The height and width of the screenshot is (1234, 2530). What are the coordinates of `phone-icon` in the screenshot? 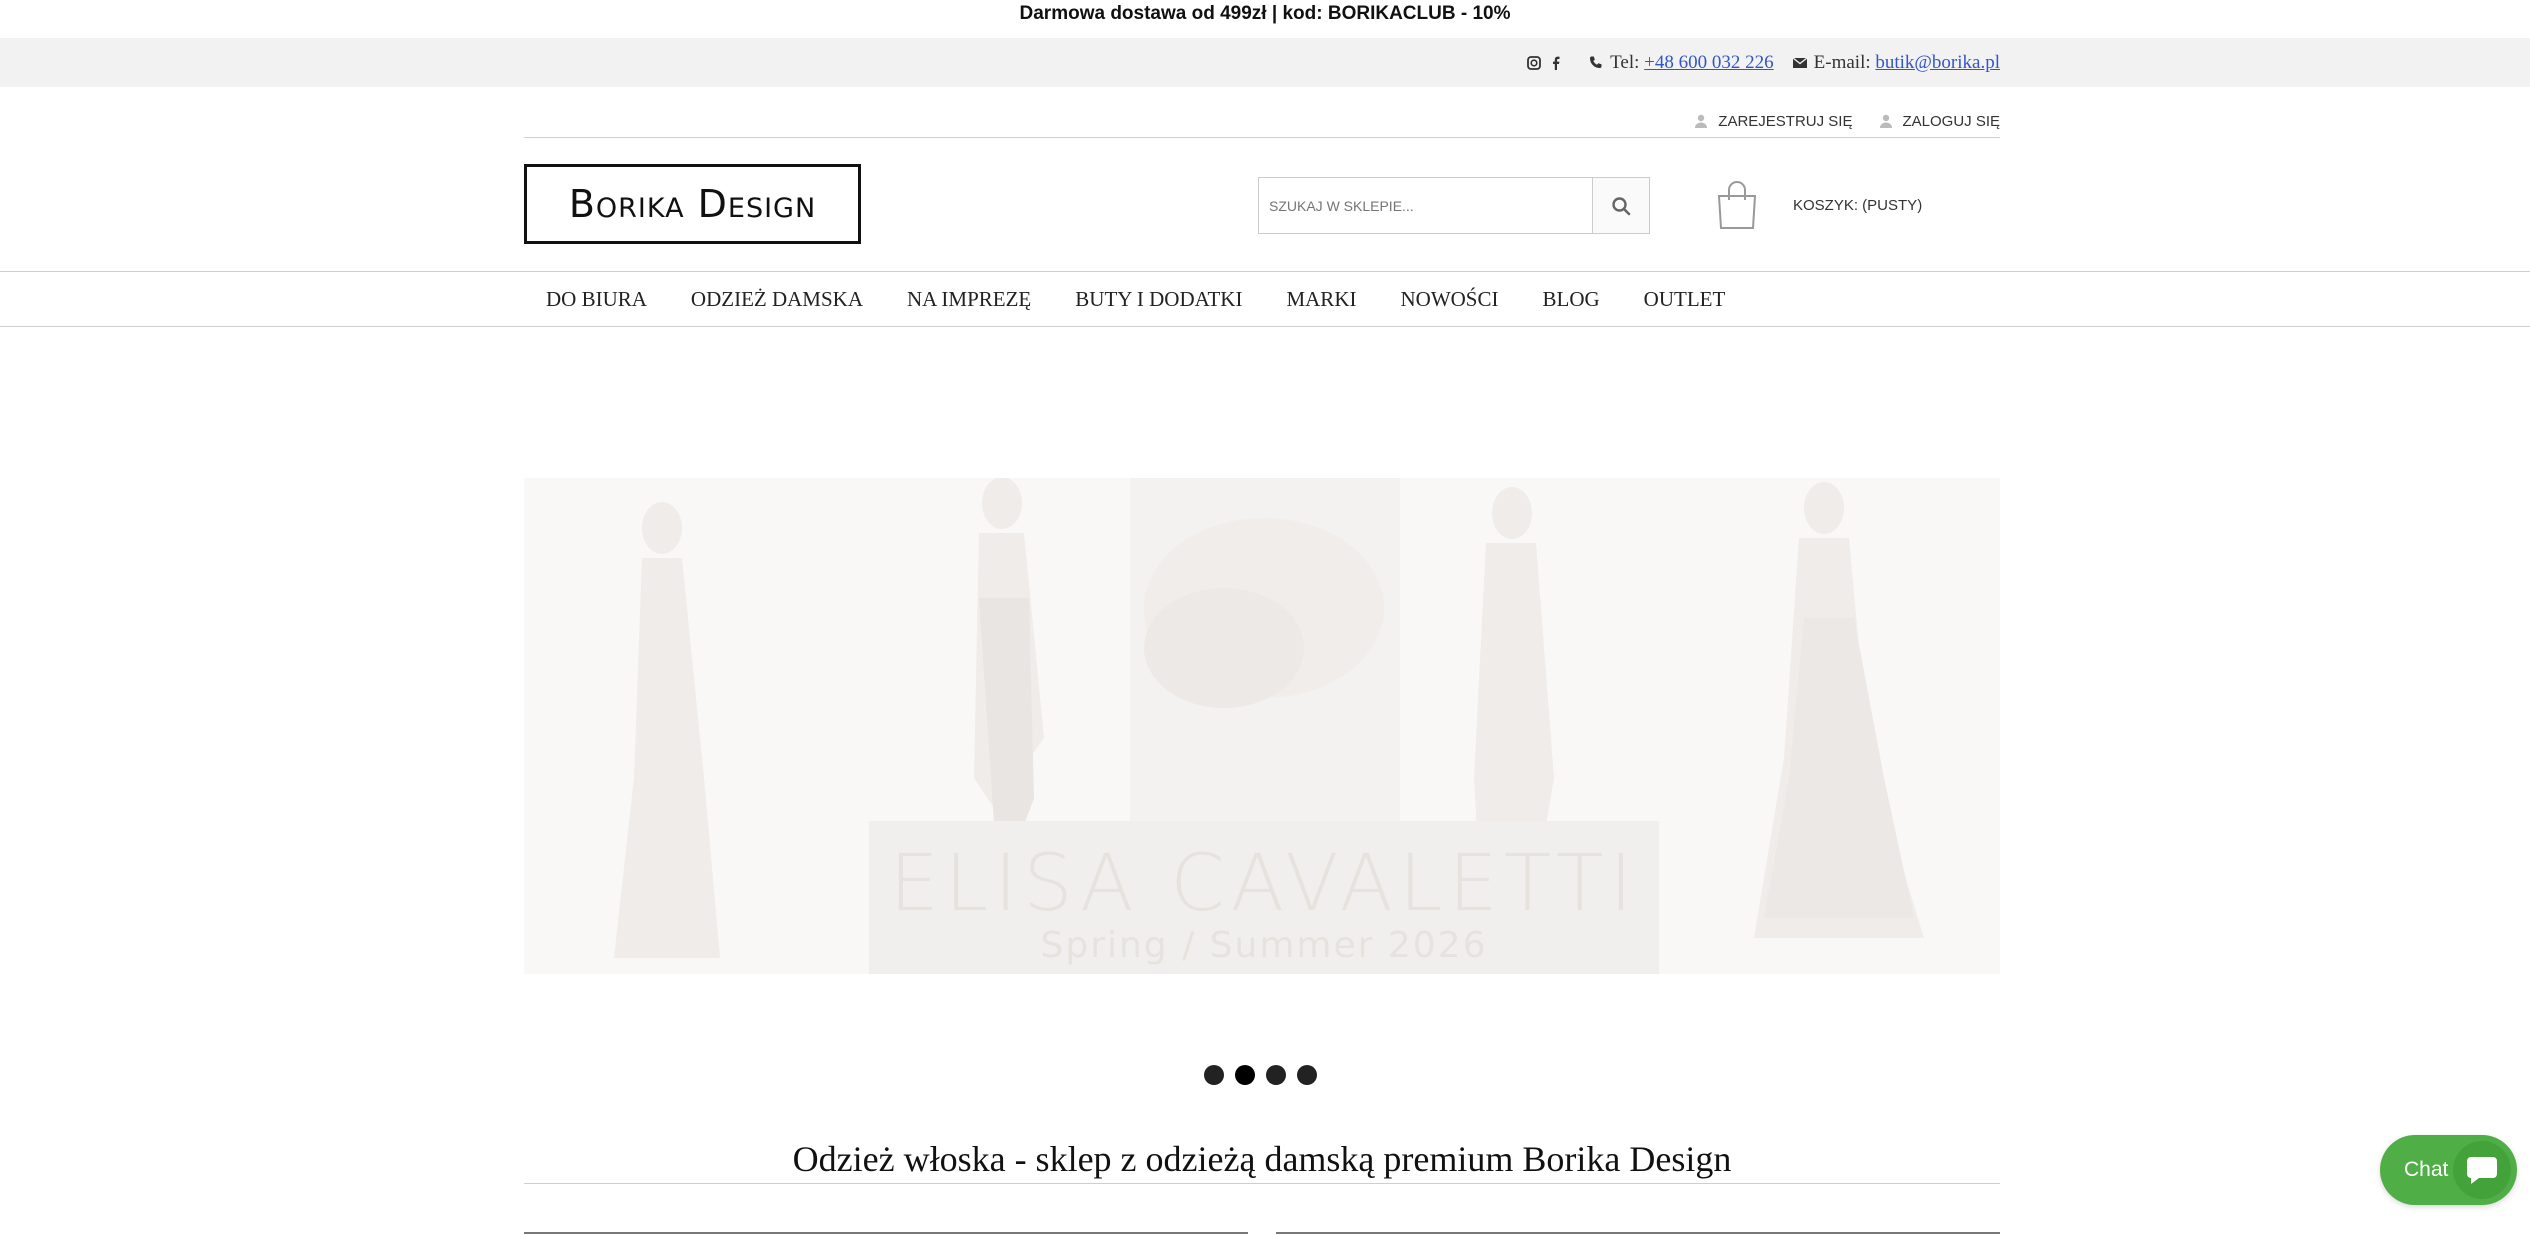 It's located at (1596, 62).